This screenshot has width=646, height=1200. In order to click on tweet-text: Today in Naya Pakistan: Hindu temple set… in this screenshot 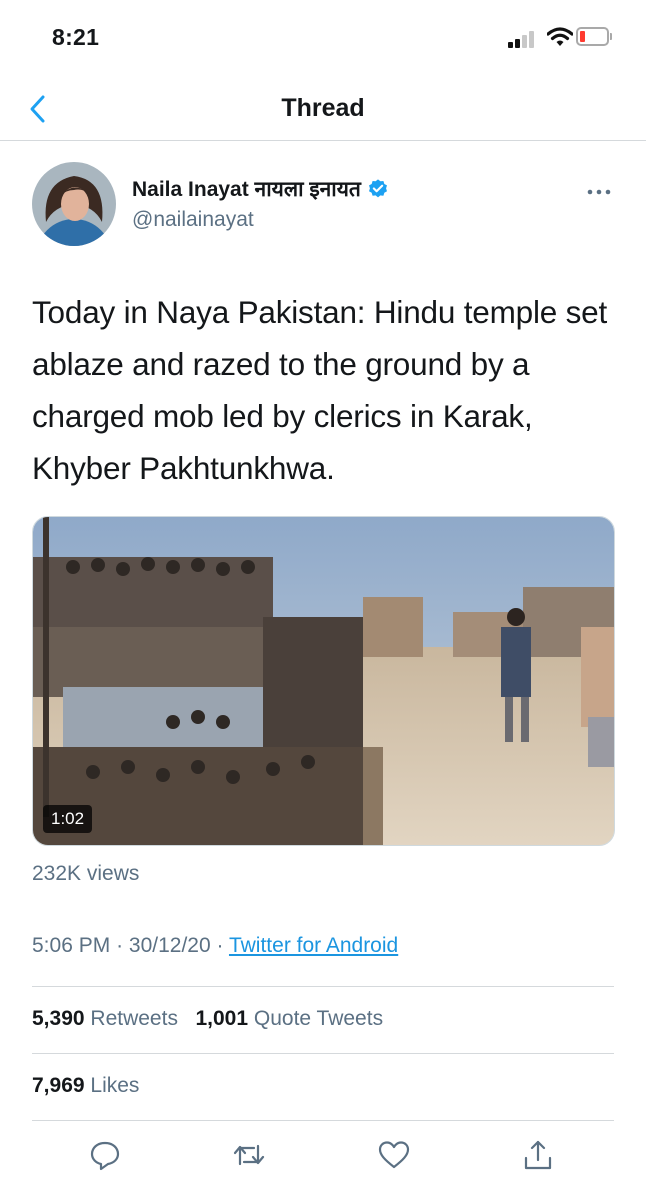, I will do `click(320, 390)`.